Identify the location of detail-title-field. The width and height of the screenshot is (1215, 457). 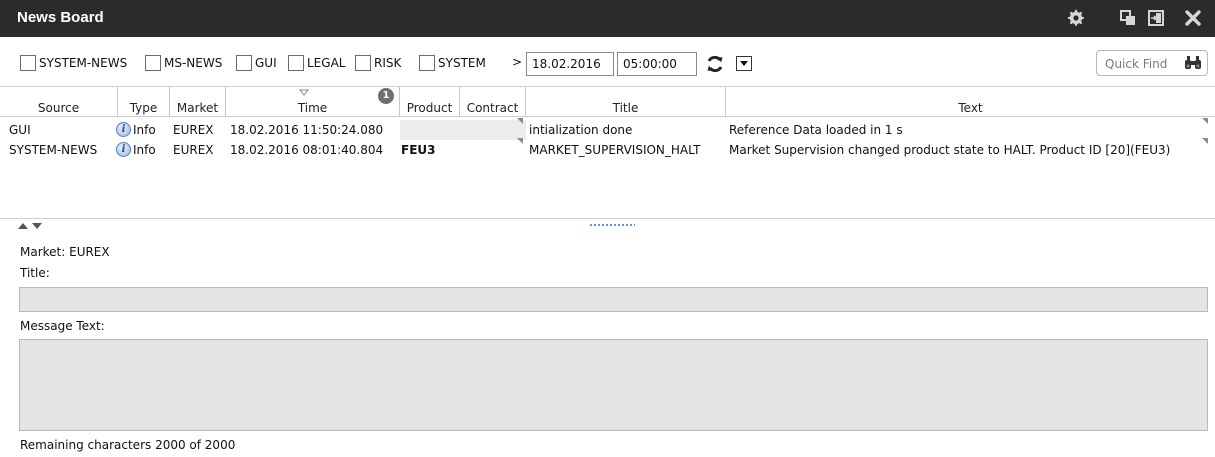
(613, 299).